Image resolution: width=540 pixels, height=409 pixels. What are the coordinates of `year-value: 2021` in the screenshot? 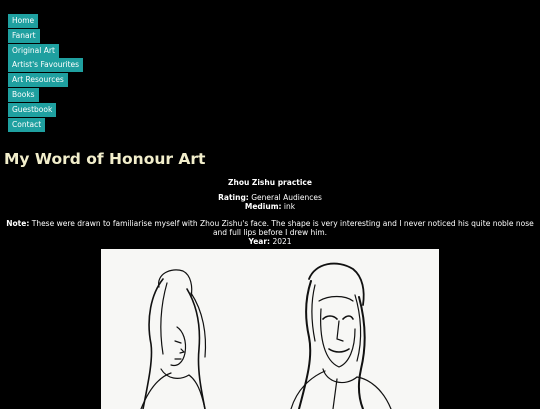 It's located at (282, 241).